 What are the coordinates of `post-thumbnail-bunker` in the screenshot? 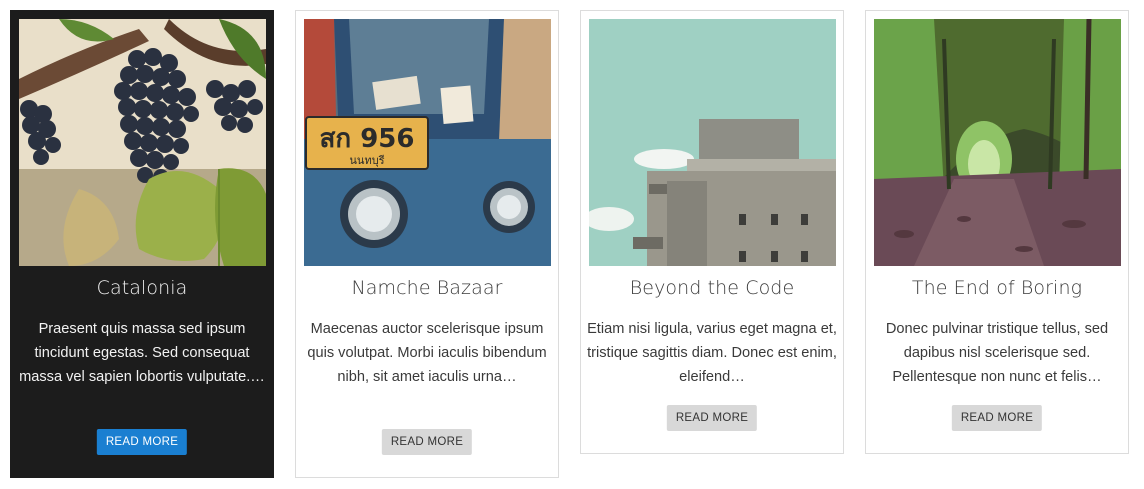 It's located at (712, 142).